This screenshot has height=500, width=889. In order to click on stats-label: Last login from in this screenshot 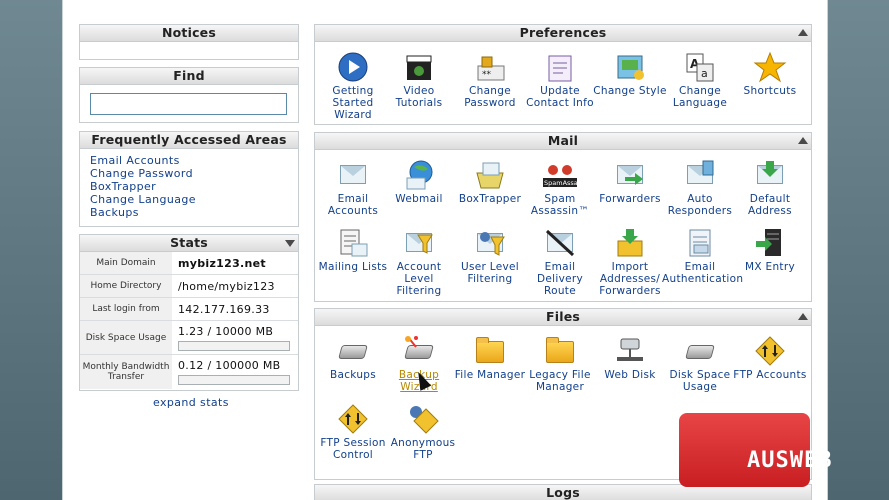, I will do `click(126, 309)`.